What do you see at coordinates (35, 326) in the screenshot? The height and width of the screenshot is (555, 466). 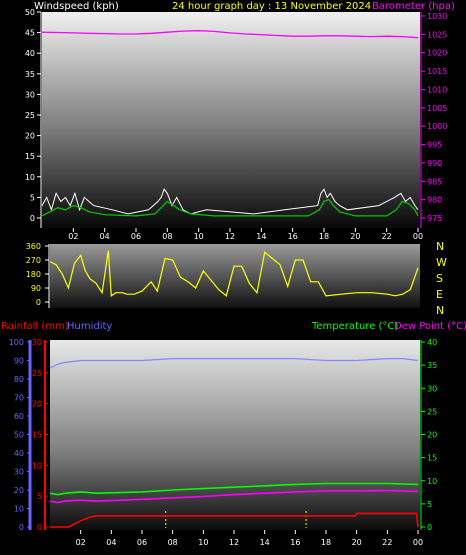 I see `rainfall-label: Rainfall (mm)` at bounding box center [35, 326].